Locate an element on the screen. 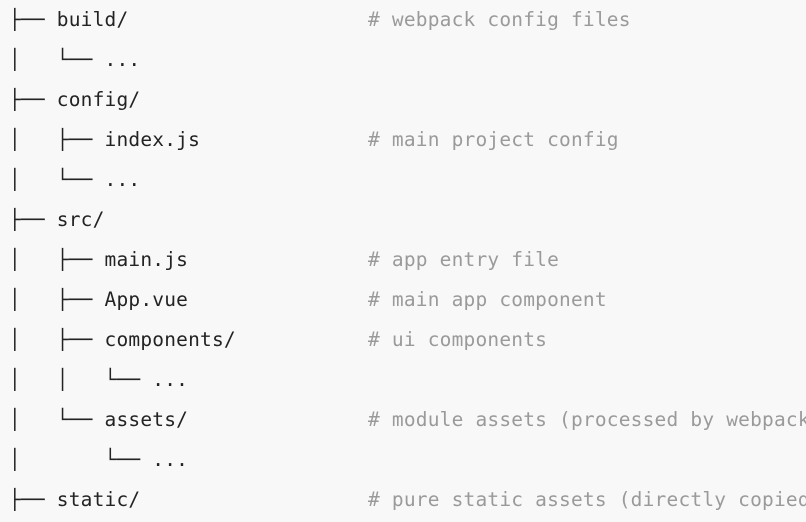 This screenshot has width=806, height=522. tree-row: ├── config/ is located at coordinates (403, 100).